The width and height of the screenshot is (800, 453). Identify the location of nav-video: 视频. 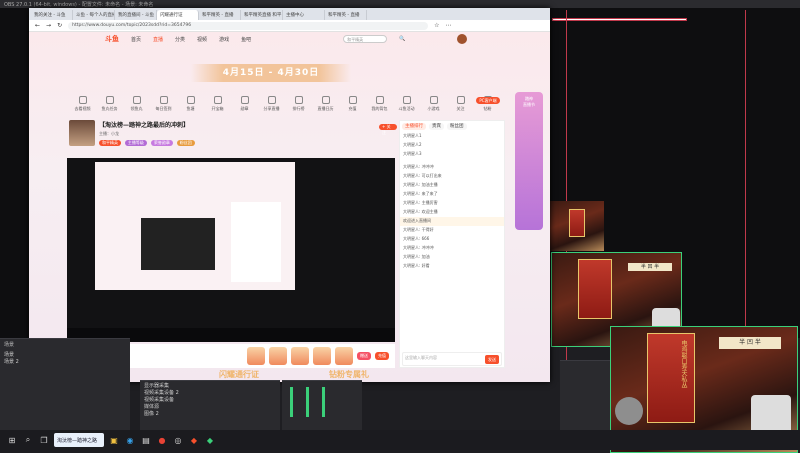
(202, 39).